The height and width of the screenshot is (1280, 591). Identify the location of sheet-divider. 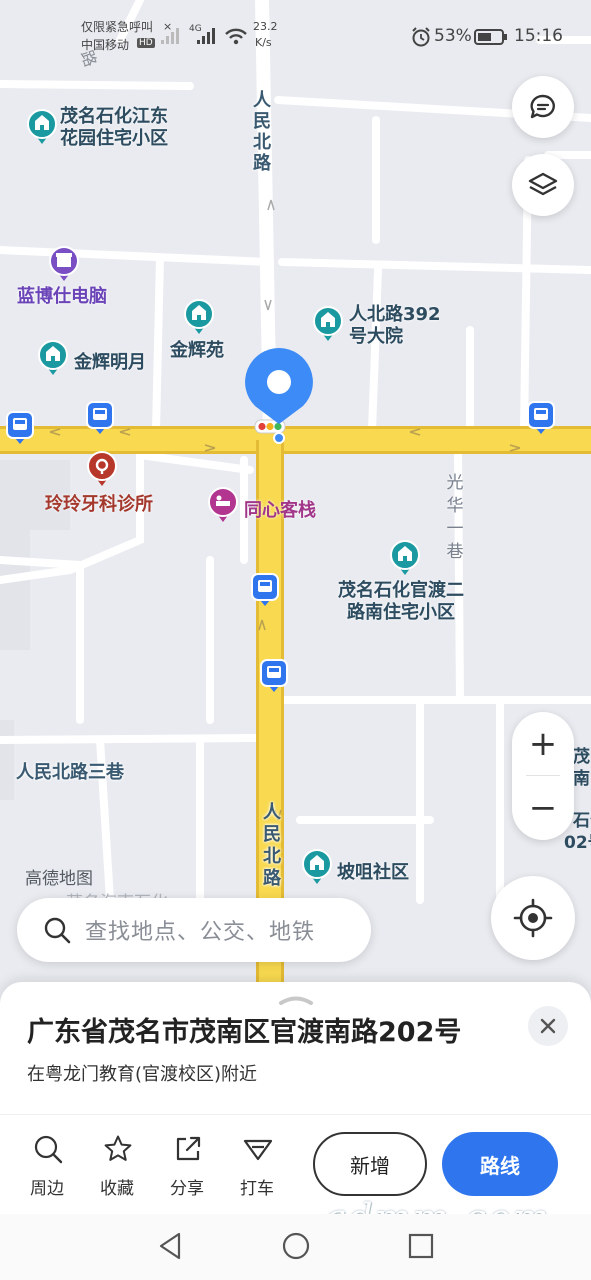
(295, 1114).